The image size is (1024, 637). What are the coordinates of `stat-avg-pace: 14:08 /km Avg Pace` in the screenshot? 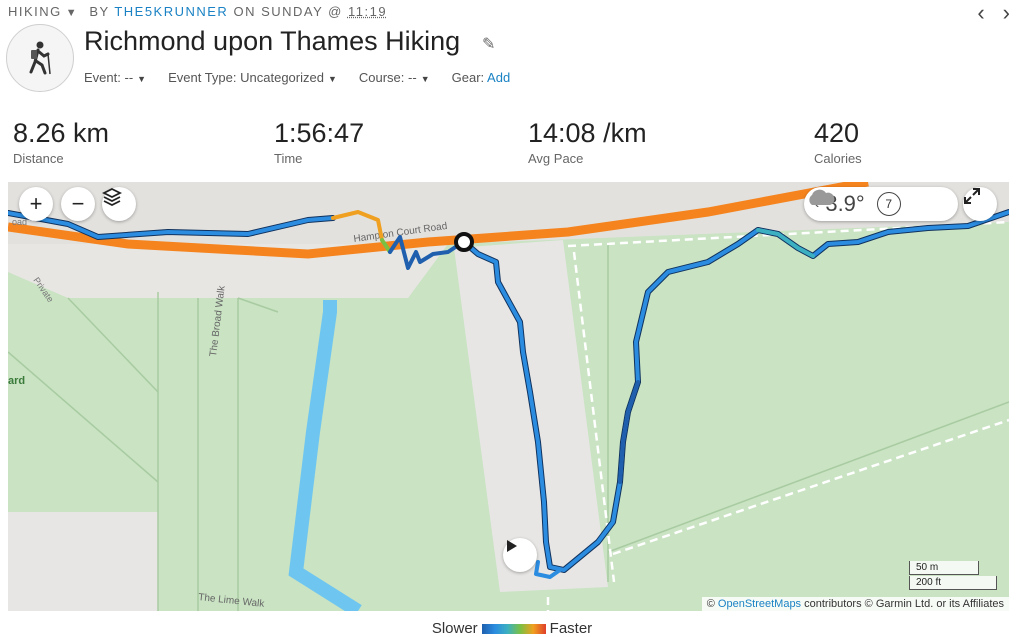 It's located at (587, 142).